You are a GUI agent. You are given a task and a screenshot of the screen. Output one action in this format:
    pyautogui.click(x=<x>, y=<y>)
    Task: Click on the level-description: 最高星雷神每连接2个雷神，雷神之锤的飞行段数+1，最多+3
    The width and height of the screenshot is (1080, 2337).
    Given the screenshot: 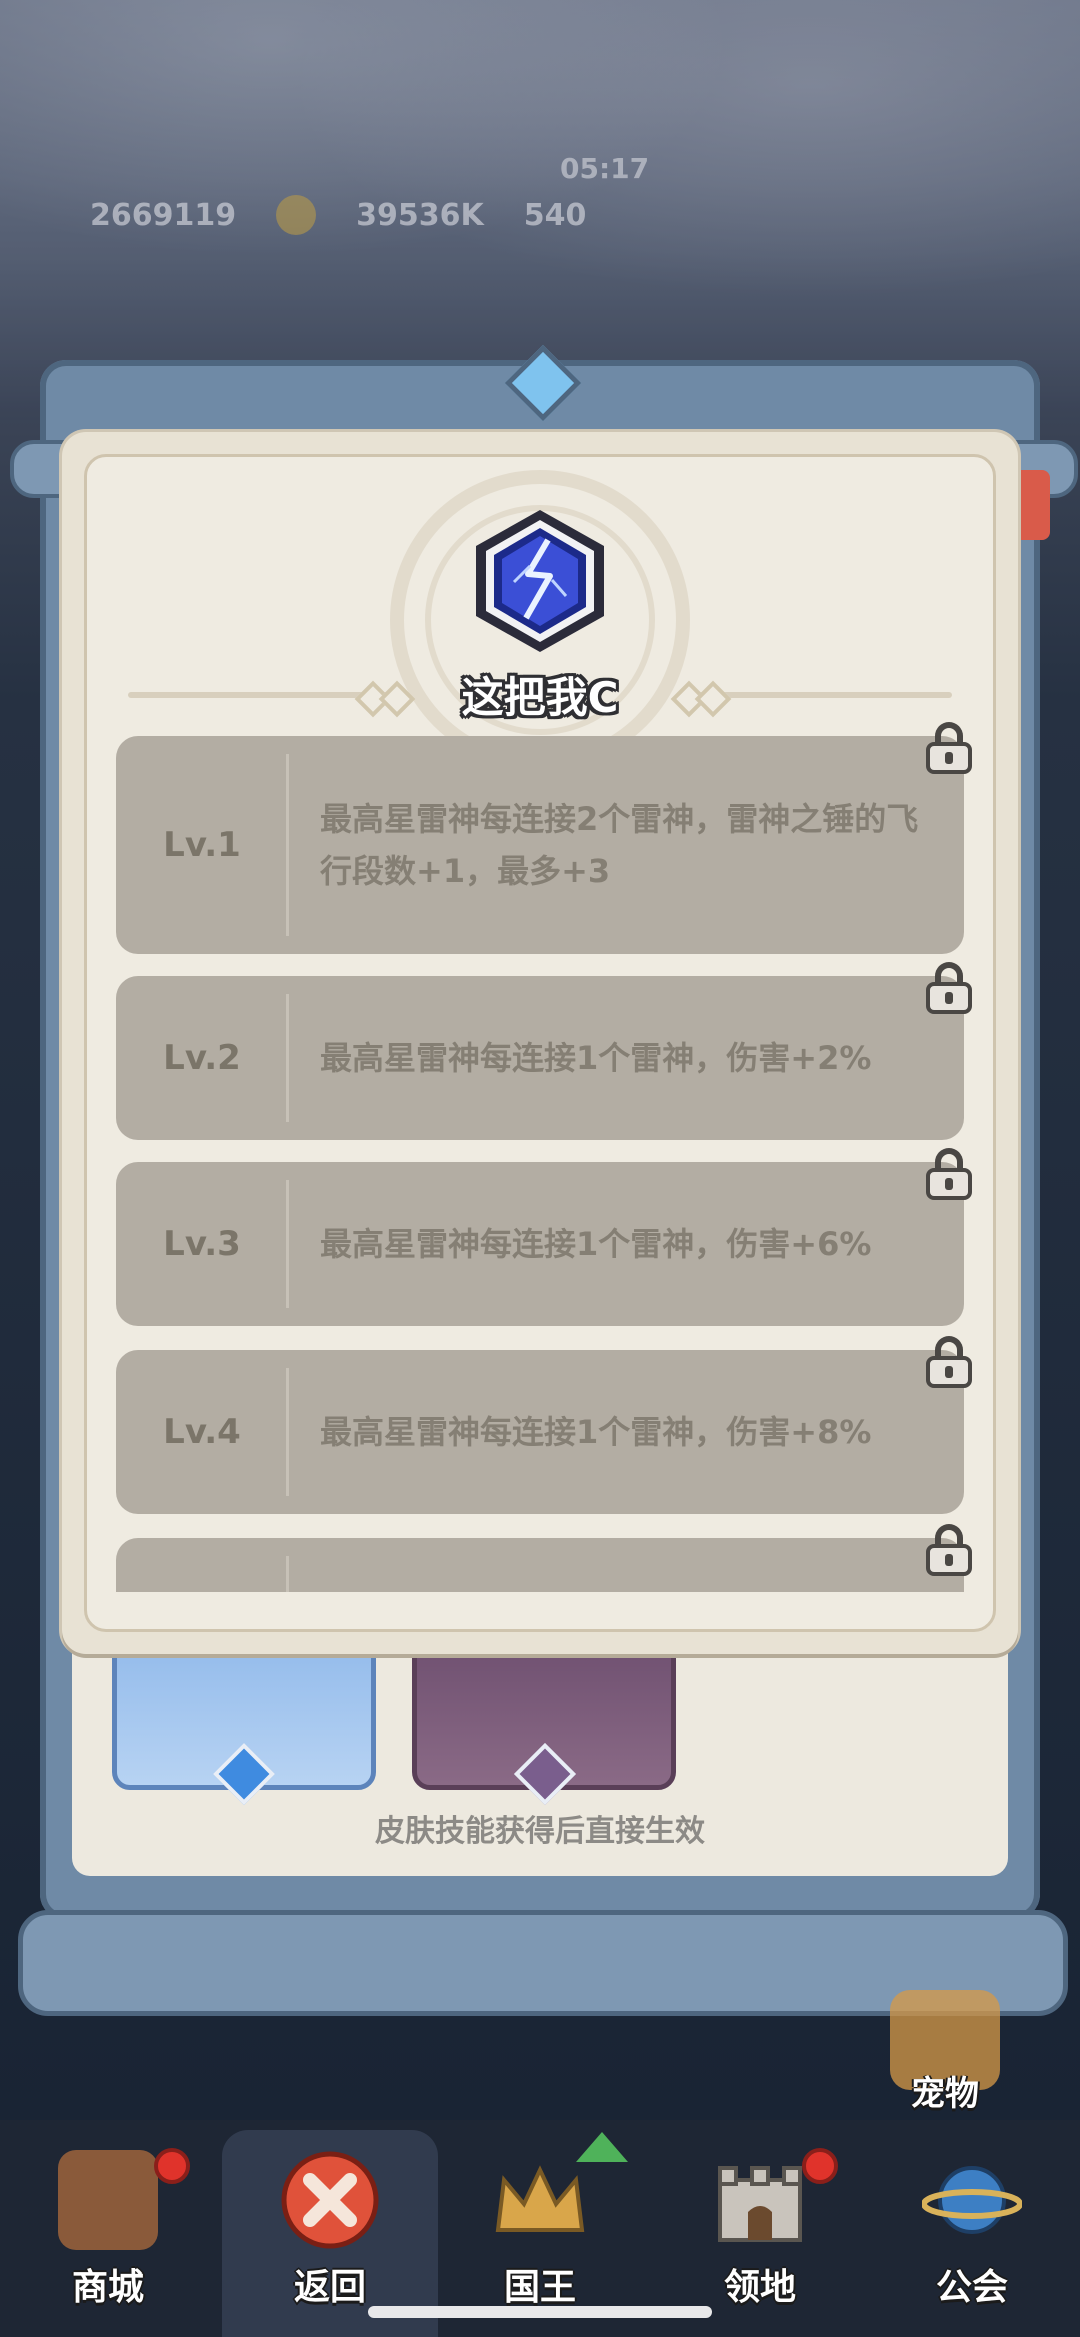 What is the action you would take?
    pyautogui.click(x=619, y=845)
    